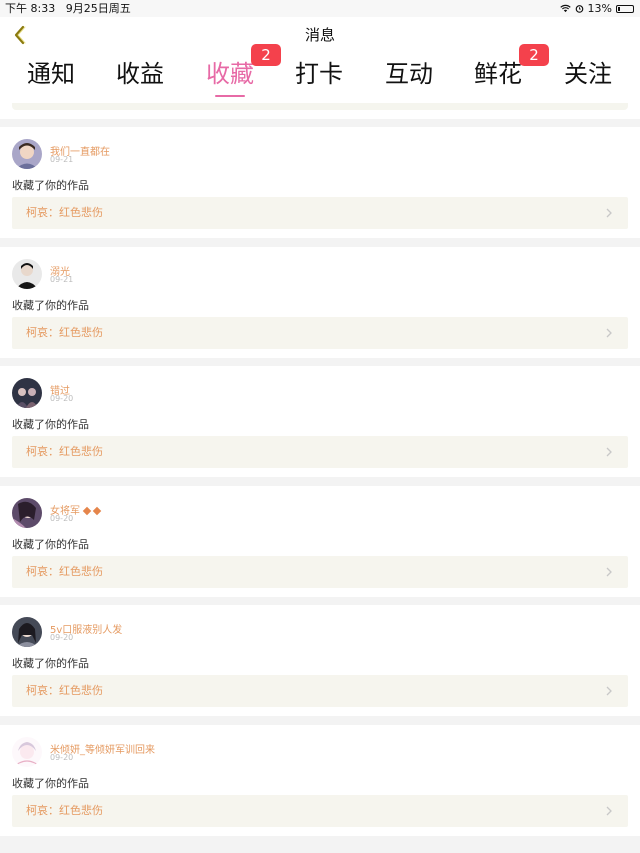 This screenshot has width=640, height=853. I want to click on tab-notification: 通知, so click(51, 79).